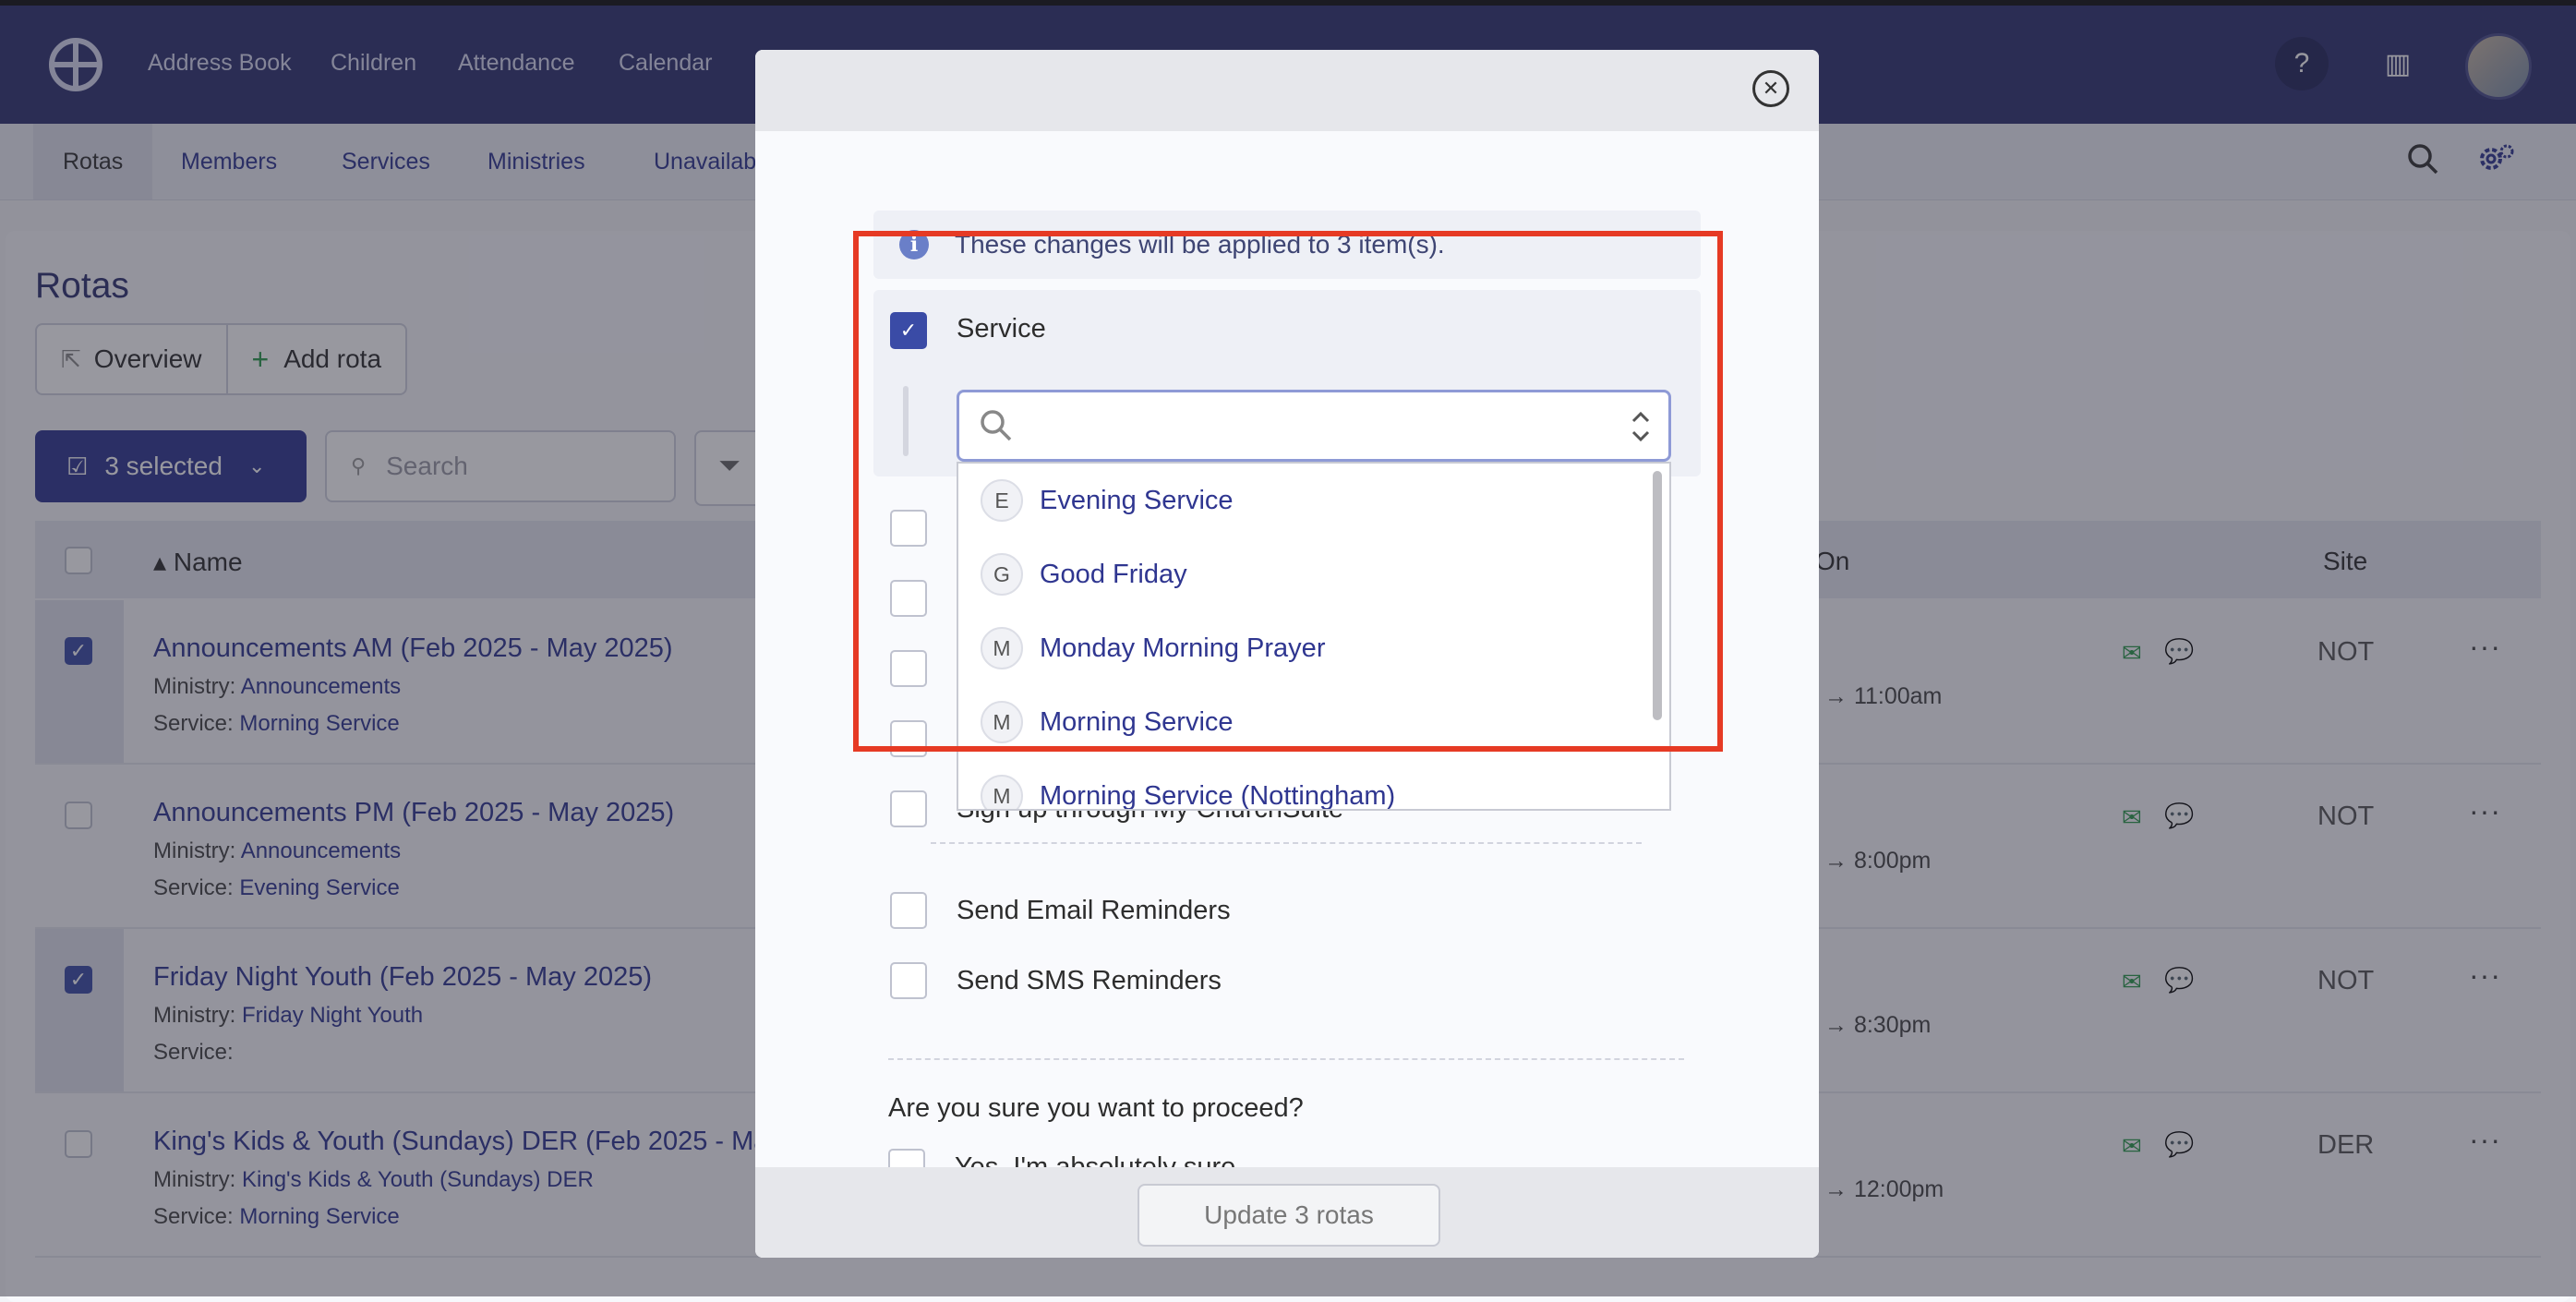 Image resolution: width=2576 pixels, height=1302 pixels. I want to click on signup-checkbox, so click(908, 808).